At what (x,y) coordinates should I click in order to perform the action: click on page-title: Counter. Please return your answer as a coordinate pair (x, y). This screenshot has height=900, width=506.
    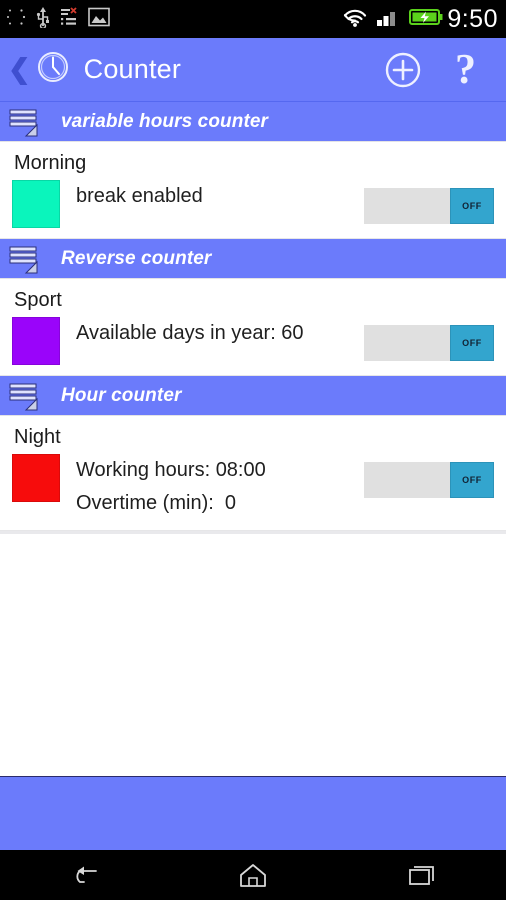
    Looking at the image, I should click on (132, 69).